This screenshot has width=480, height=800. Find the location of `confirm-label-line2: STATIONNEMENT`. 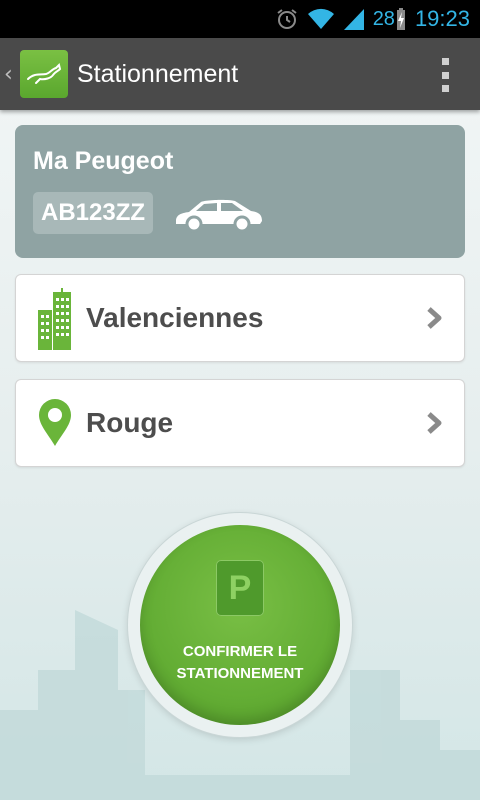

confirm-label-line2: STATIONNEMENT is located at coordinates (240, 673).